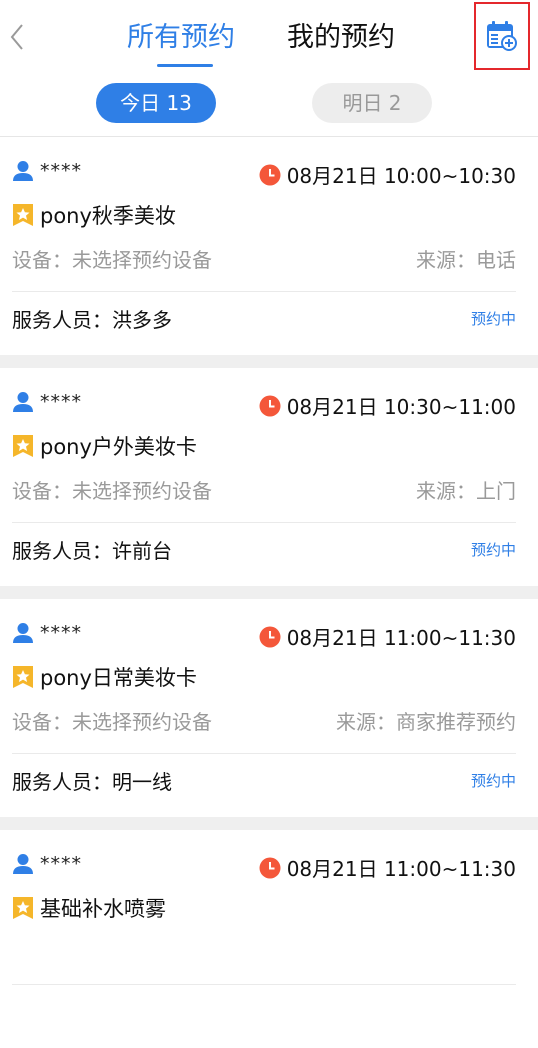 Image resolution: width=538 pixels, height=1048 pixels. I want to click on service-info: 基础补水喷雾, so click(264, 908).